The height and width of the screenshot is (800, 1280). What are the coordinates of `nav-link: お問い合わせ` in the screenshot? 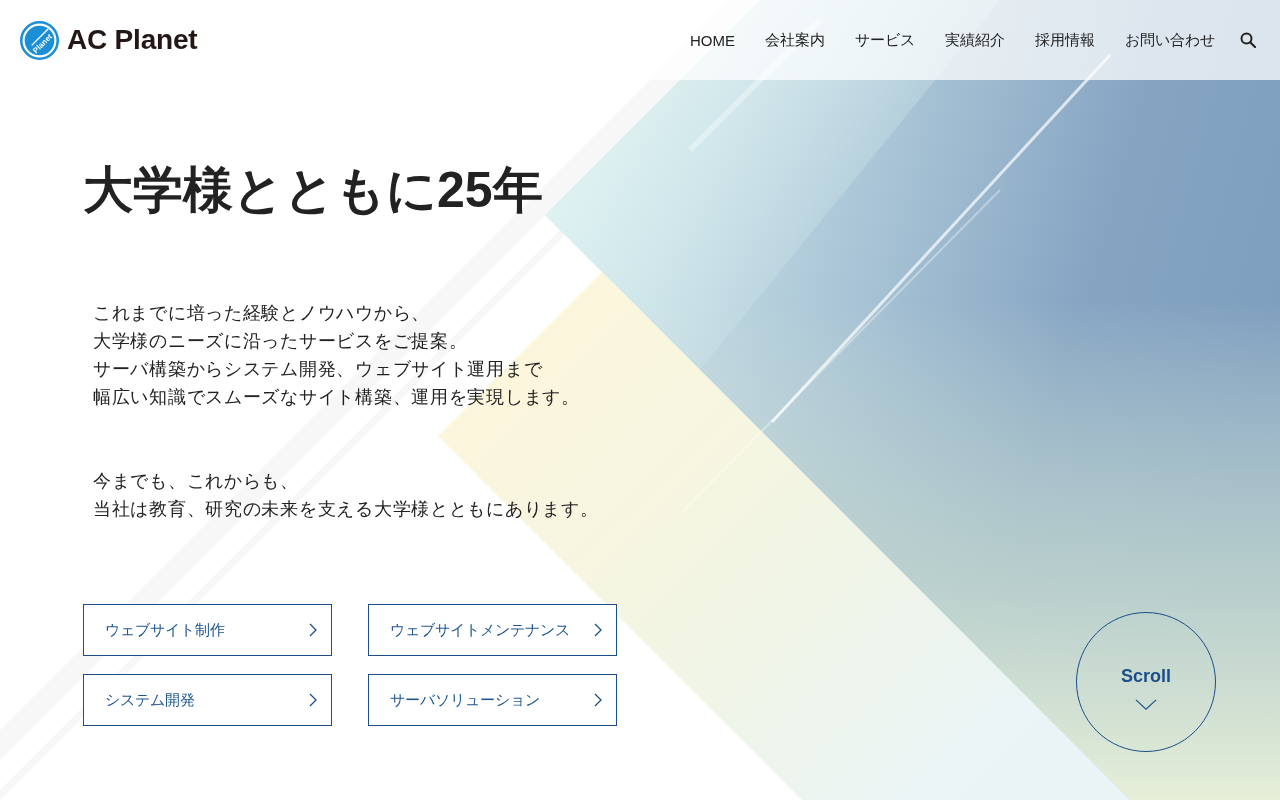 It's located at (1170, 40).